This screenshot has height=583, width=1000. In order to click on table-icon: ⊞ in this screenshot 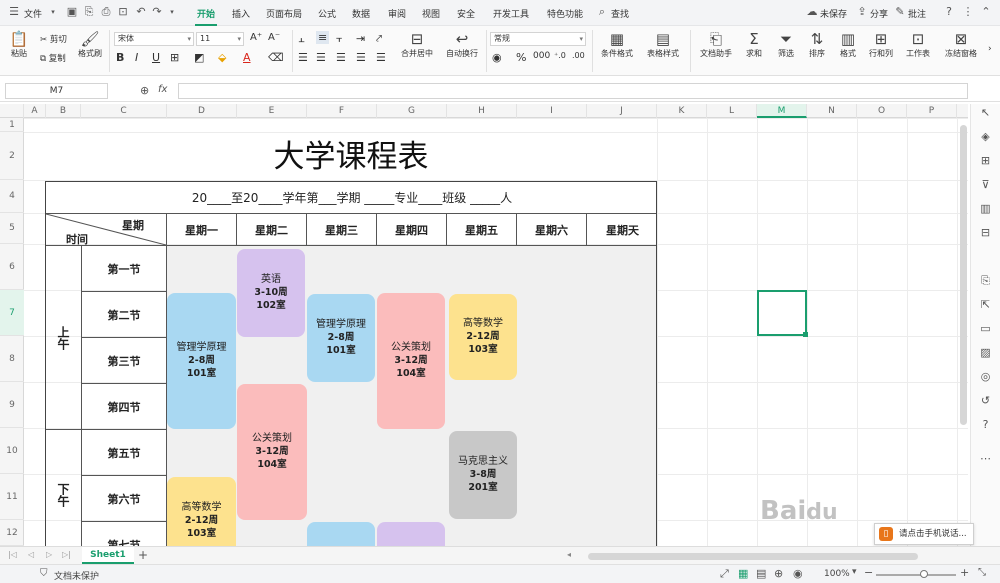, I will do `click(985, 160)`.